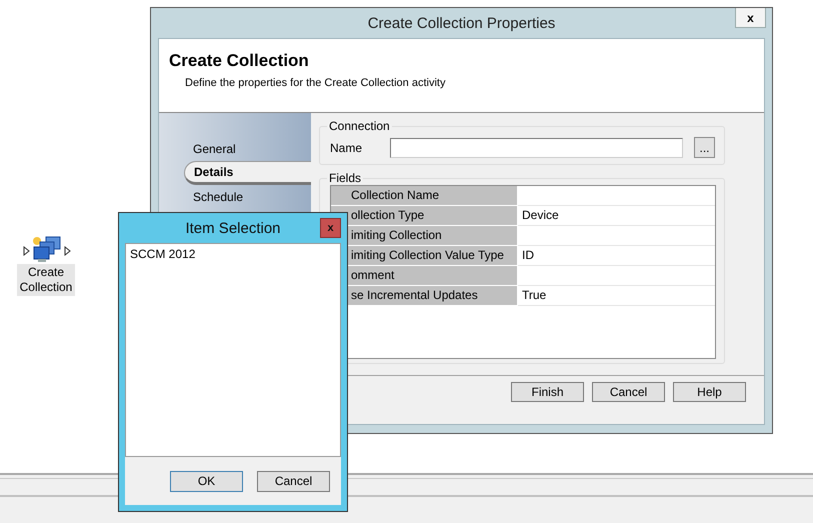  I want to click on window-title: Create Collection Properties, so click(462, 23).